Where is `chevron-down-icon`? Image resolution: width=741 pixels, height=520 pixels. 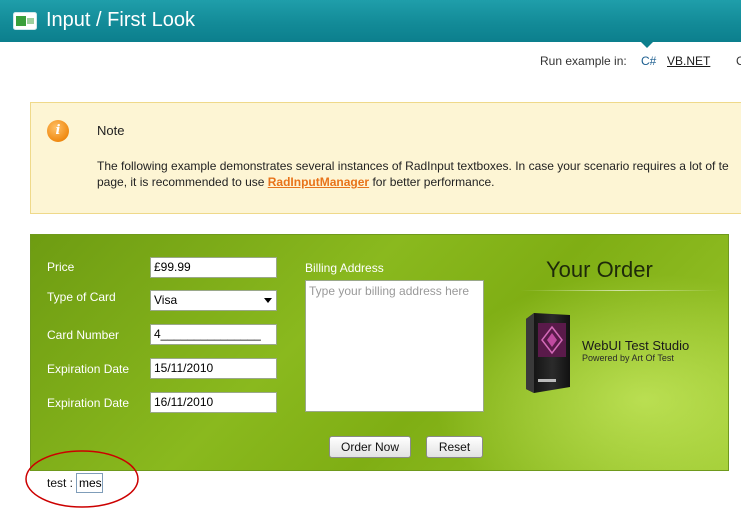
chevron-down-icon is located at coordinates (268, 300).